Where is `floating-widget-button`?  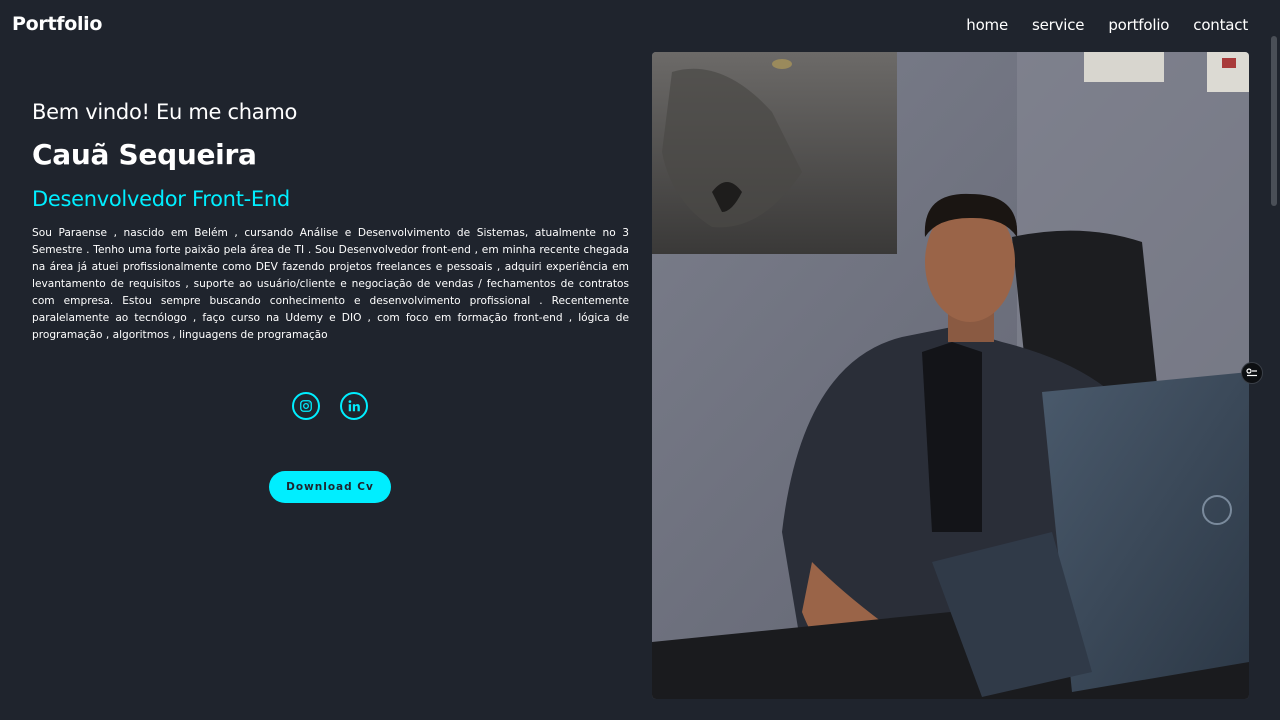 floating-widget-button is located at coordinates (1252, 373).